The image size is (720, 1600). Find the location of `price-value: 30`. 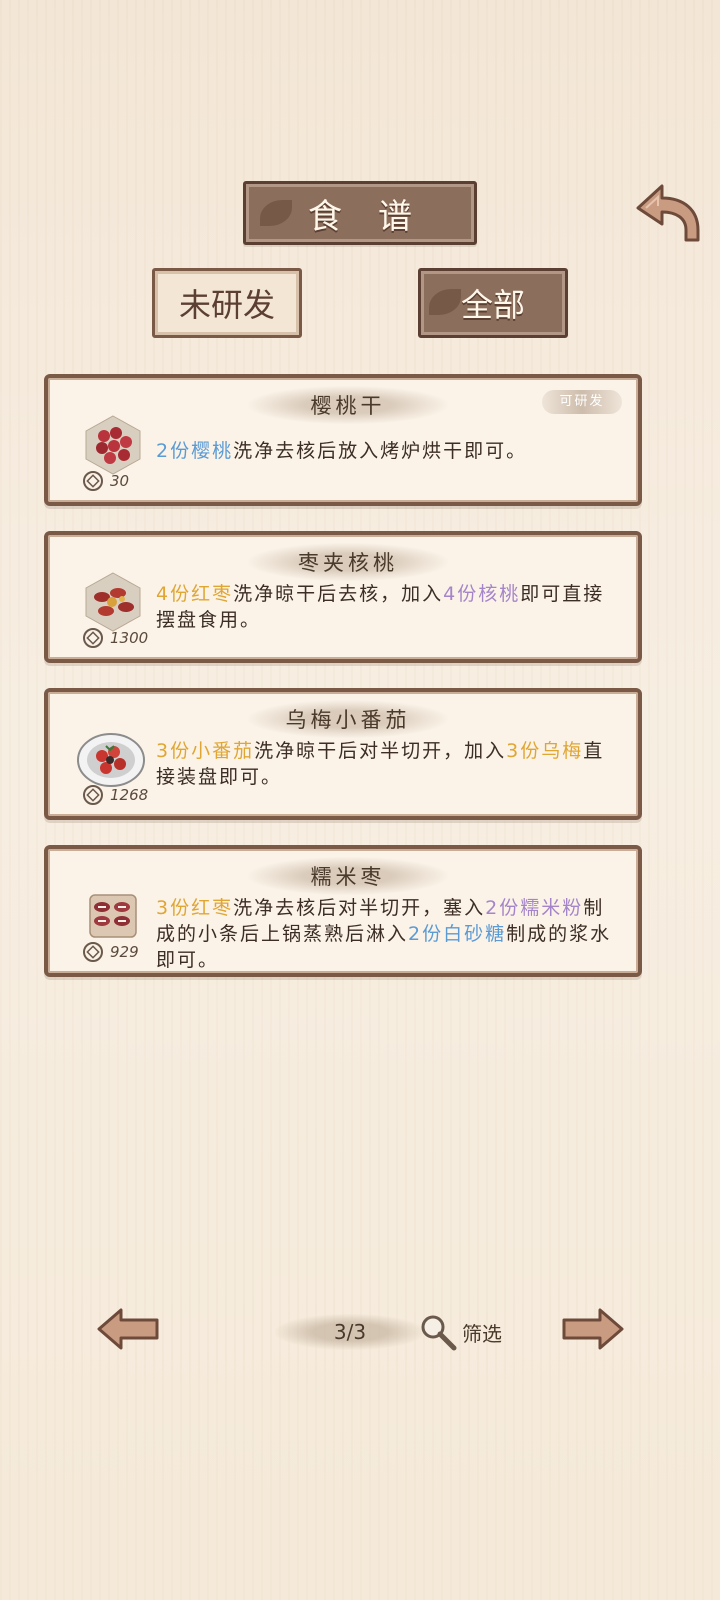

price-value: 30 is located at coordinates (120, 481).